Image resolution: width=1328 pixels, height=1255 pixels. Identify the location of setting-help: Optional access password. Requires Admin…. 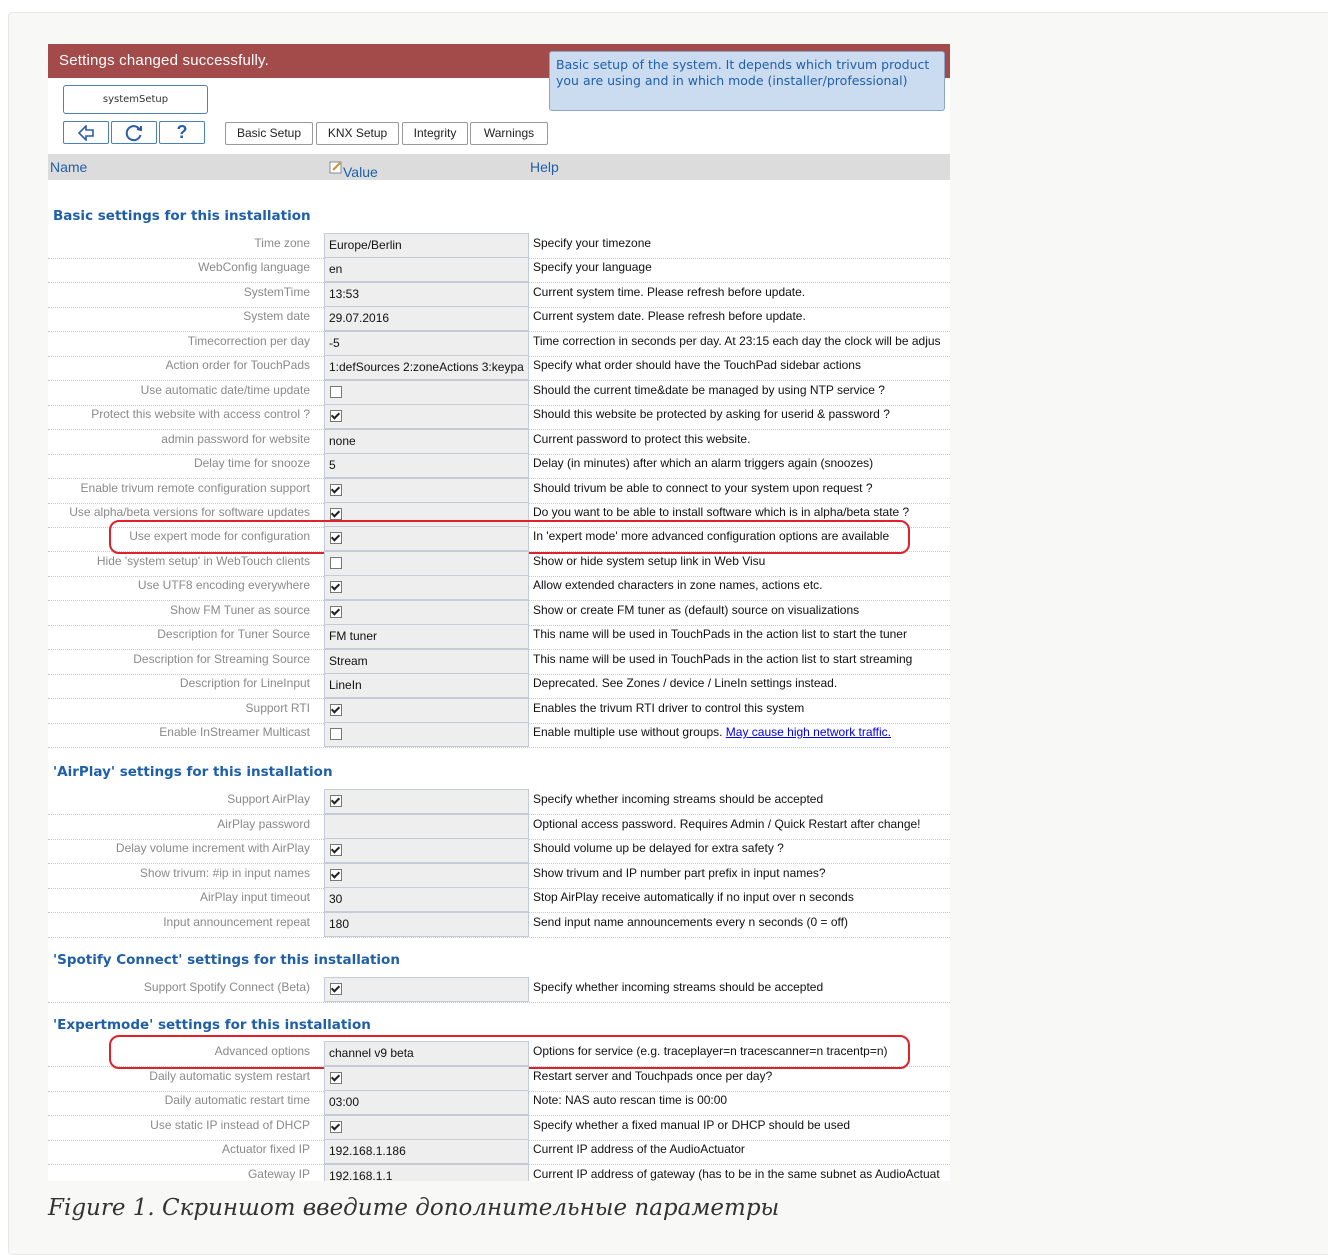
(727, 824).